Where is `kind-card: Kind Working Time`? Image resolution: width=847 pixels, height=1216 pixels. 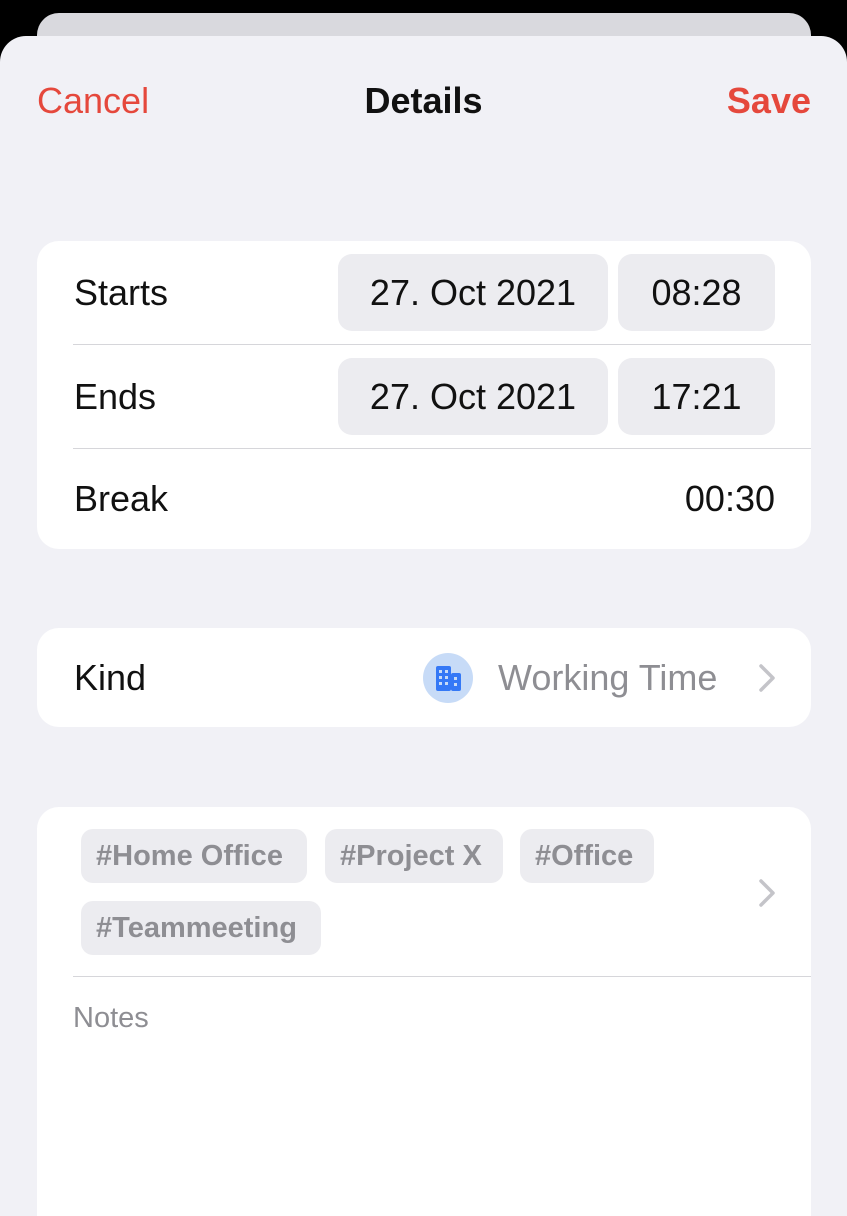 kind-card: Kind Working Time is located at coordinates (424, 677).